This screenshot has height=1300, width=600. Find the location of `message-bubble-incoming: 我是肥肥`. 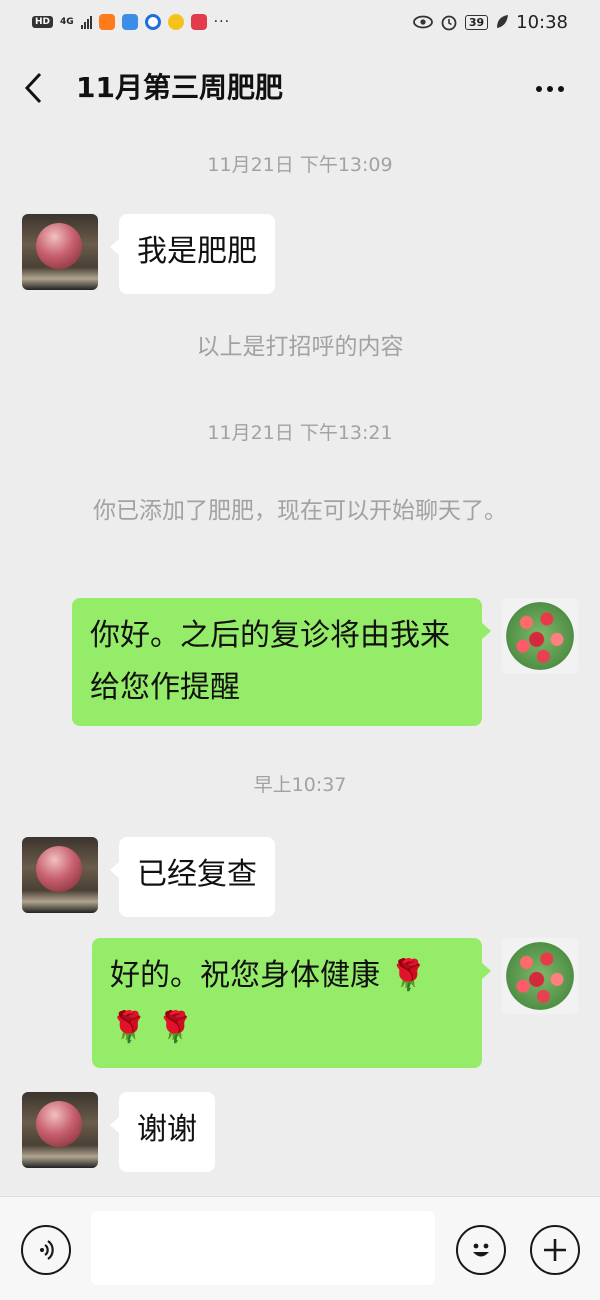

message-bubble-incoming: 我是肥肥 is located at coordinates (192, 254).